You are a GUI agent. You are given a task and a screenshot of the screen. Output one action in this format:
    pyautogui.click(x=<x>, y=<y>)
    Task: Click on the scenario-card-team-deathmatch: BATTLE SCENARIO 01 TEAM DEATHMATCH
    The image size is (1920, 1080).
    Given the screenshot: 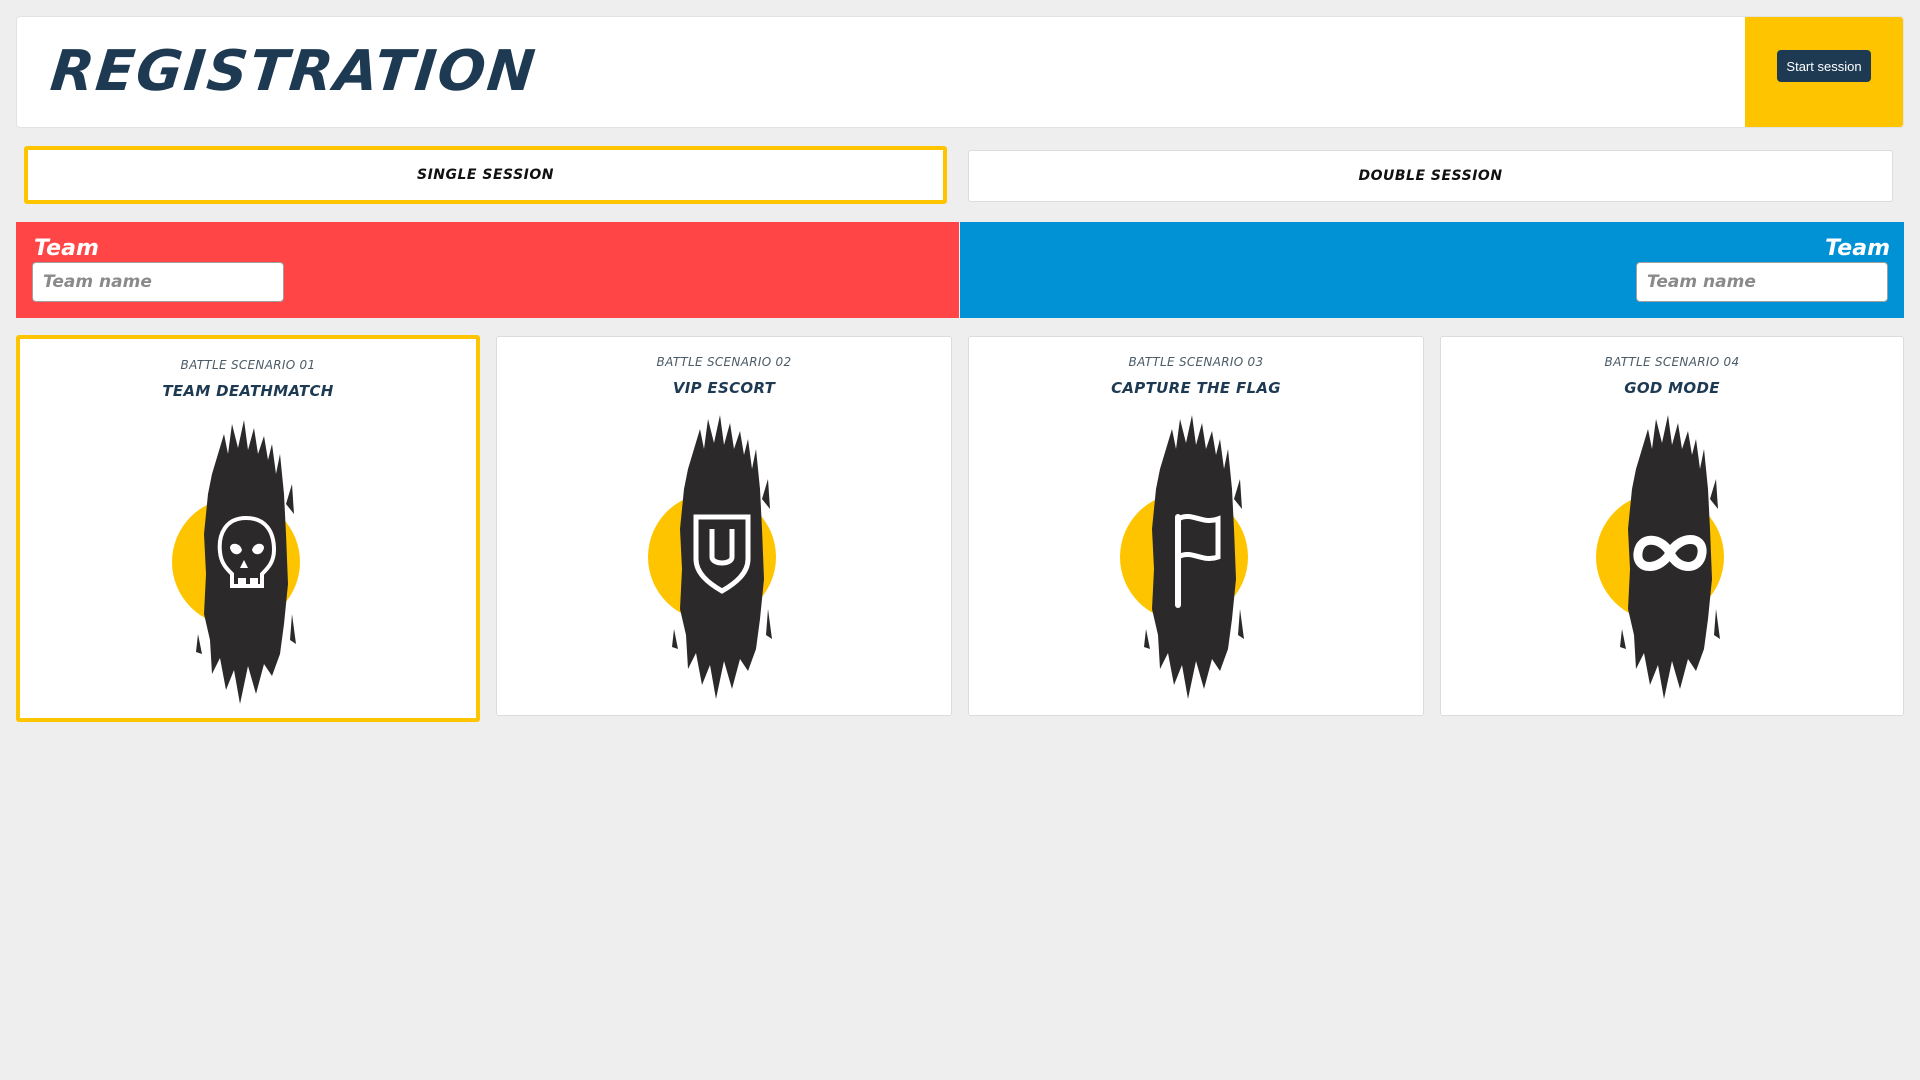 What is the action you would take?
    pyautogui.click(x=248, y=528)
    